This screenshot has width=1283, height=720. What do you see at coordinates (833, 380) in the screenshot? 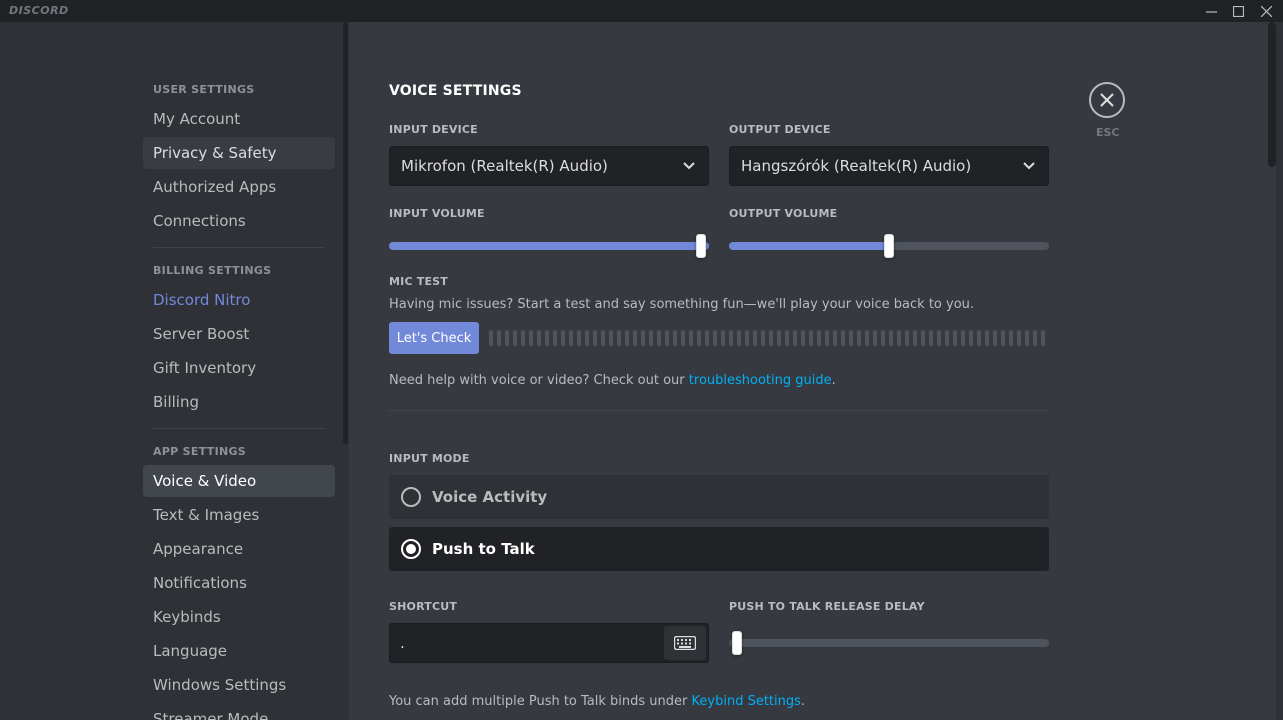
I see `help-text-end: .` at bounding box center [833, 380].